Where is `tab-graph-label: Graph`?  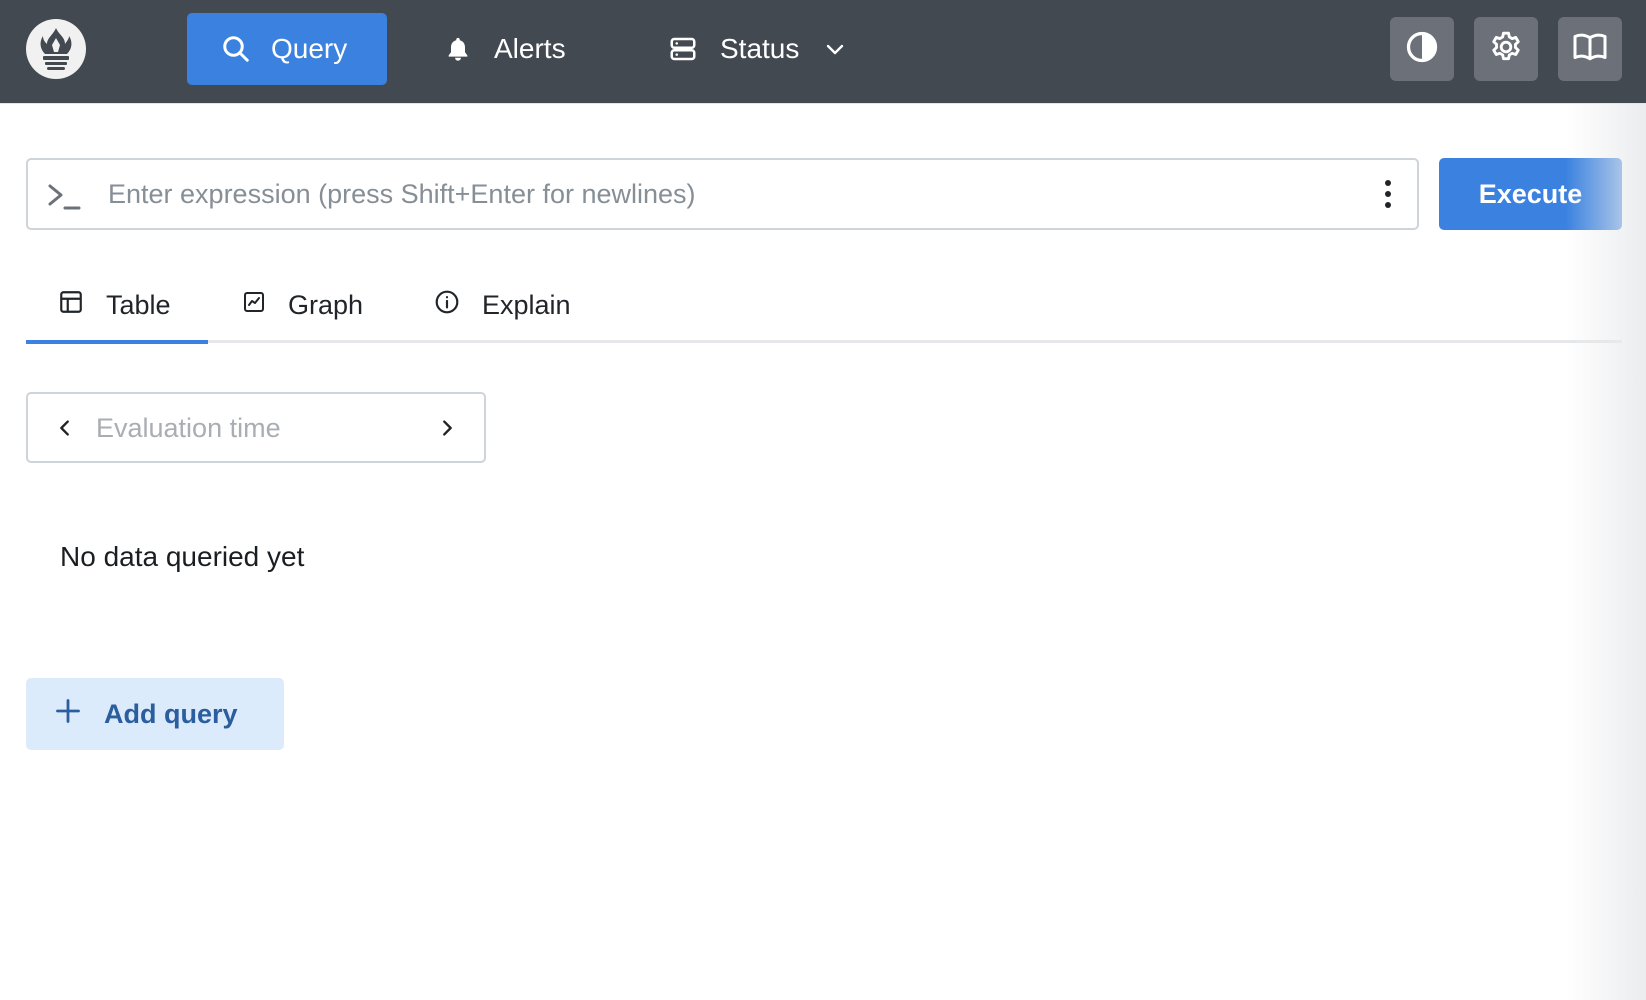
tab-graph-label: Graph is located at coordinates (326, 305).